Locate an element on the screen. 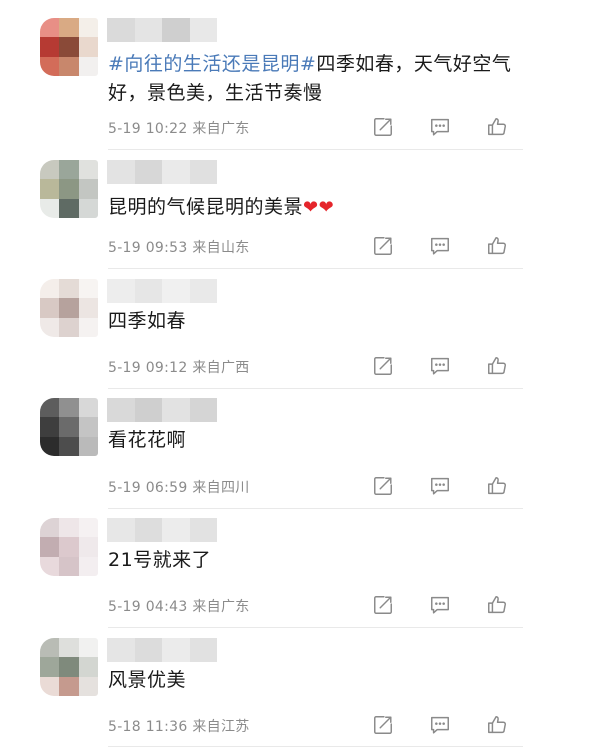 The width and height of the screenshot is (593, 756). location-source: 来自山东 is located at coordinates (221, 248).